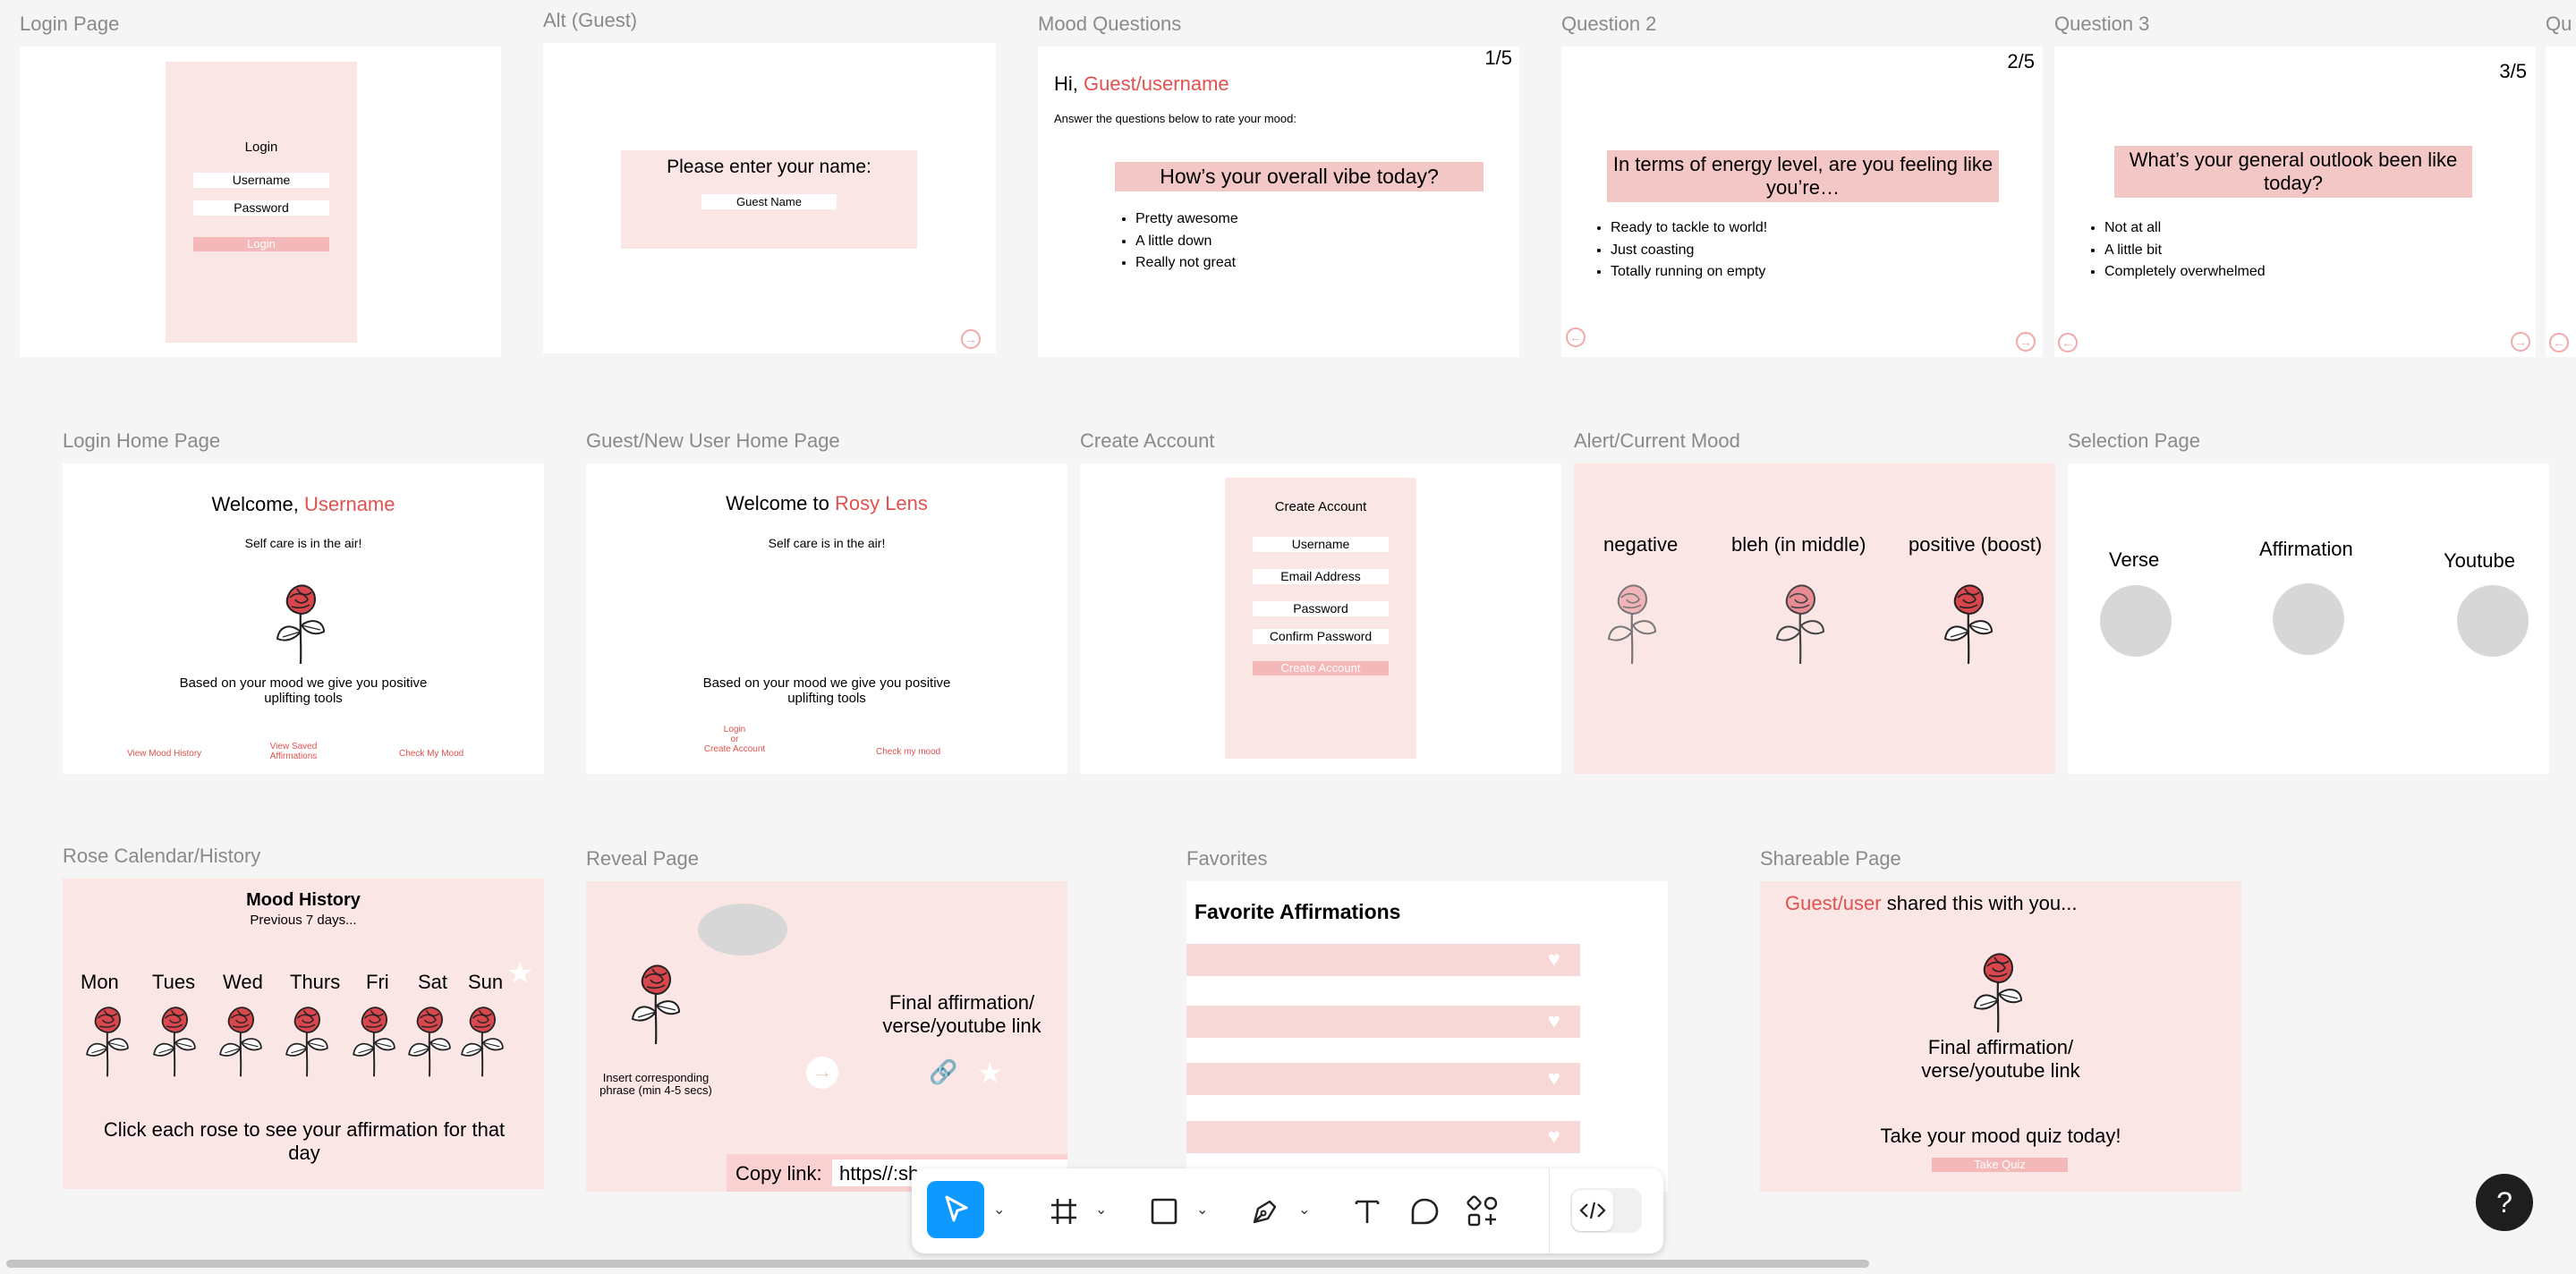 This screenshot has width=2576, height=1274. I want to click on guest-name-field: Guest Name, so click(769, 201).